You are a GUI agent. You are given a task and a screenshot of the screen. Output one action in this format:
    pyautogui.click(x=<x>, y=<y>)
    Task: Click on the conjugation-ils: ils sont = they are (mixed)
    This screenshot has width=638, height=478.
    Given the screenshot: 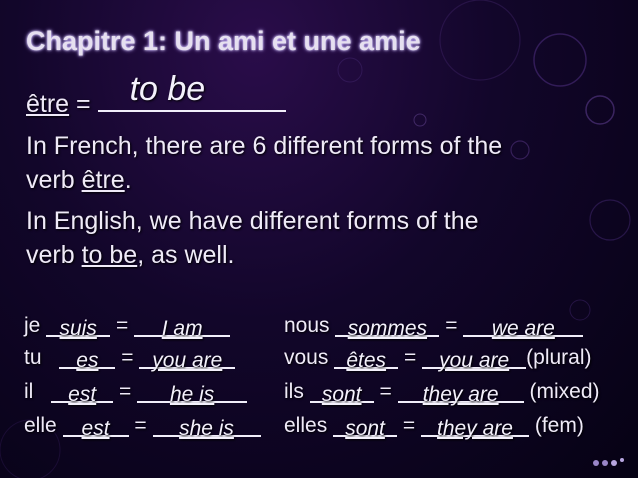 What is the action you would take?
    pyautogui.click(x=442, y=393)
    